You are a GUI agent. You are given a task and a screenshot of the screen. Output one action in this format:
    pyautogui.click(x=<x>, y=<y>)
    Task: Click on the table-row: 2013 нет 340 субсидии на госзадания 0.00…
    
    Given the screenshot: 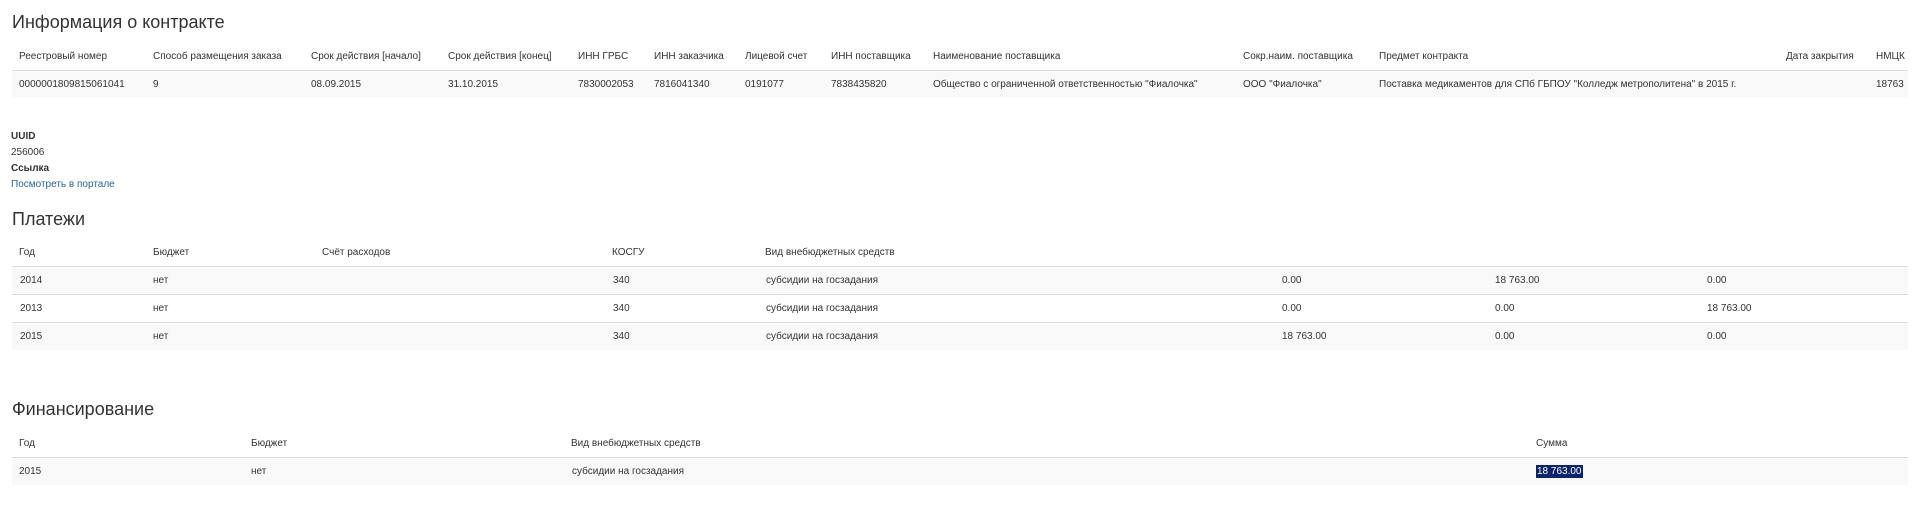 What is the action you would take?
    pyautogui.click(x=960, y=308)
    